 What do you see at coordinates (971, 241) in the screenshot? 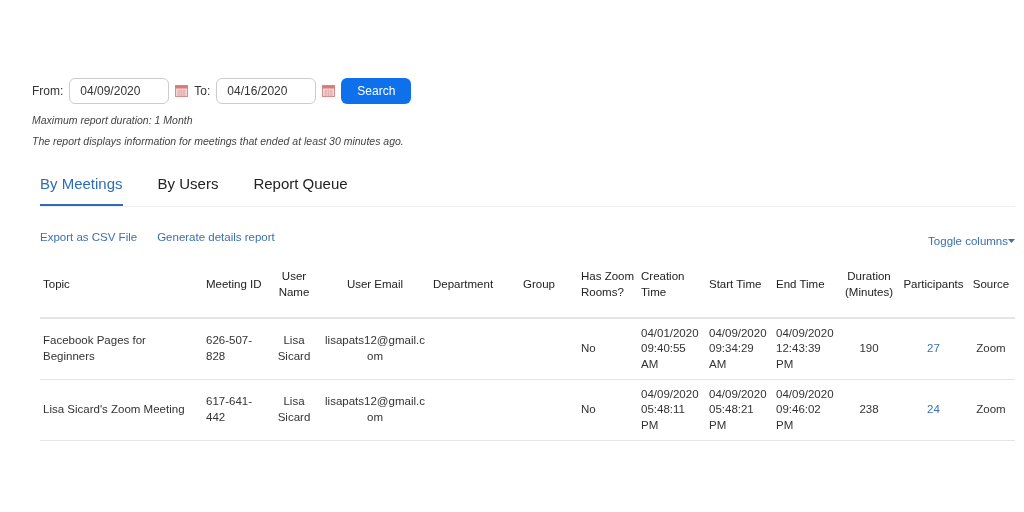
I see `toggle-columns-link: Toggle columns` at bounding box center [971, 241].